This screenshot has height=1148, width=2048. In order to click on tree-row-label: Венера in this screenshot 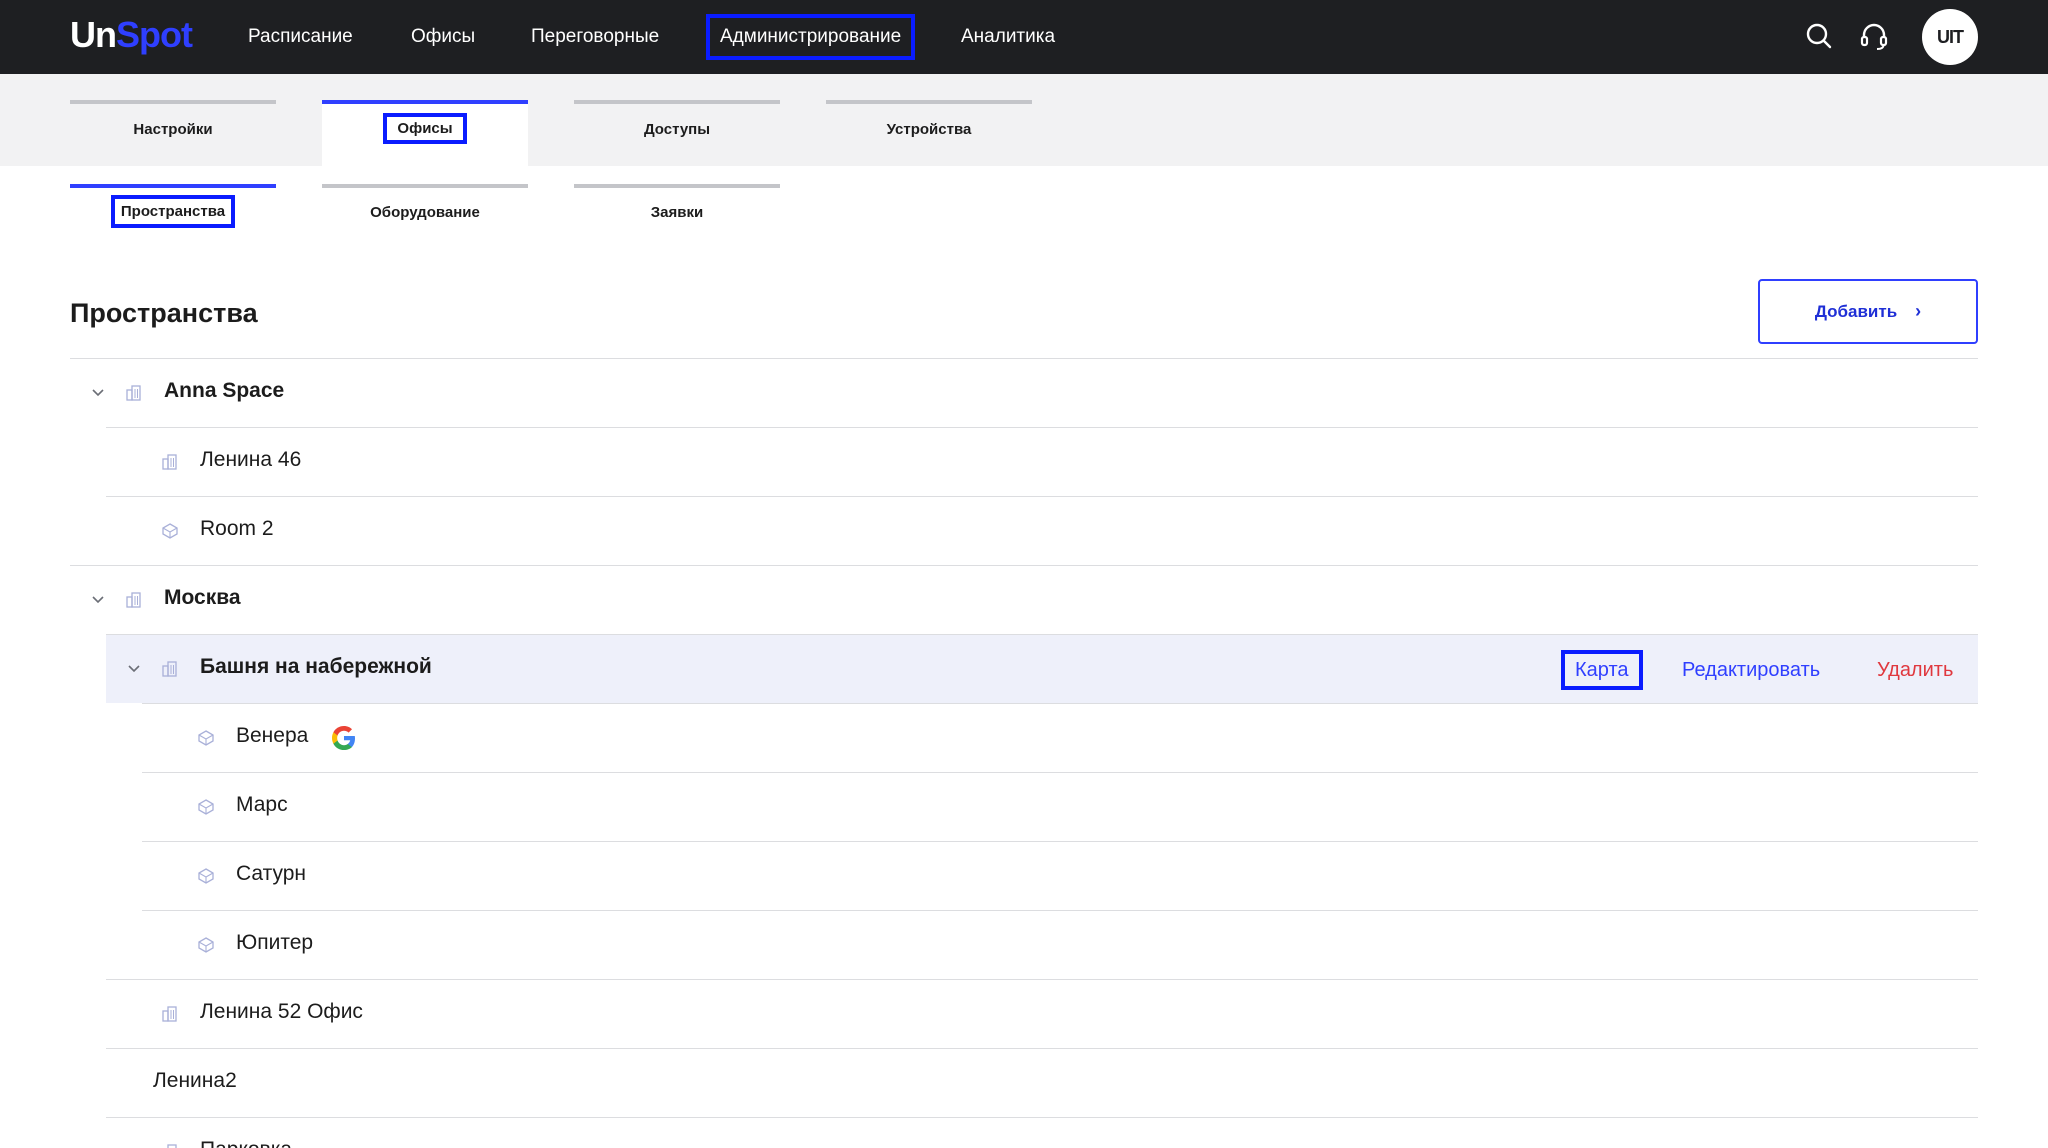, I will do `click(272, 735)`.